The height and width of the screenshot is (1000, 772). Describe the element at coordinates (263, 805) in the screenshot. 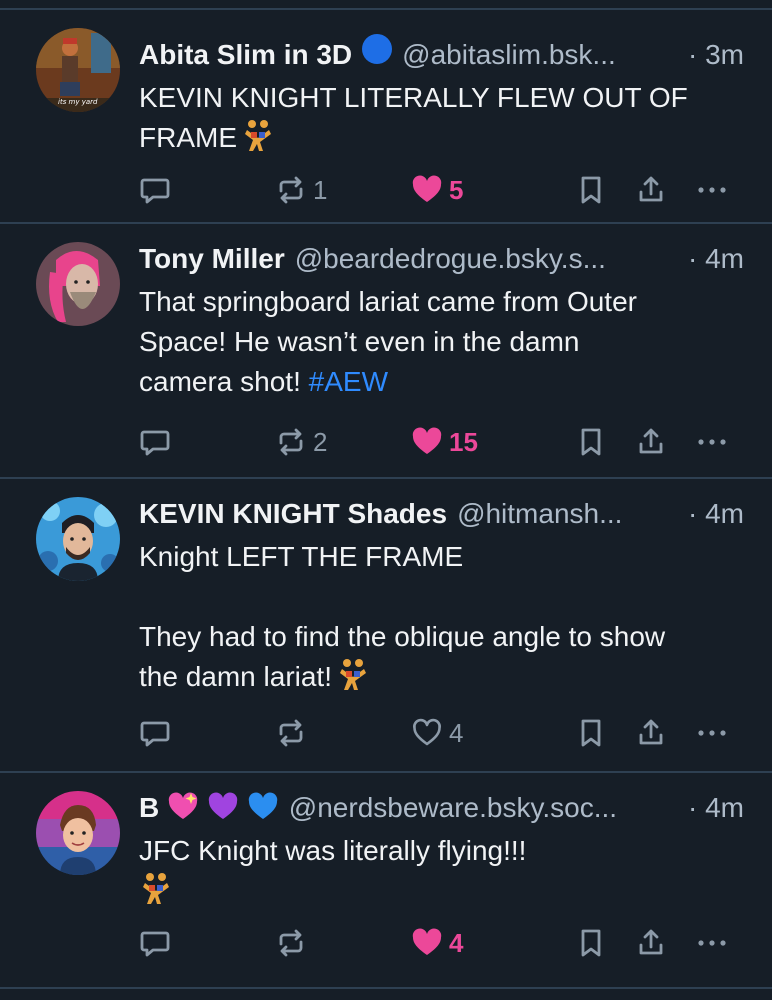

I see `blue-heart-emoji-icon` at that location.